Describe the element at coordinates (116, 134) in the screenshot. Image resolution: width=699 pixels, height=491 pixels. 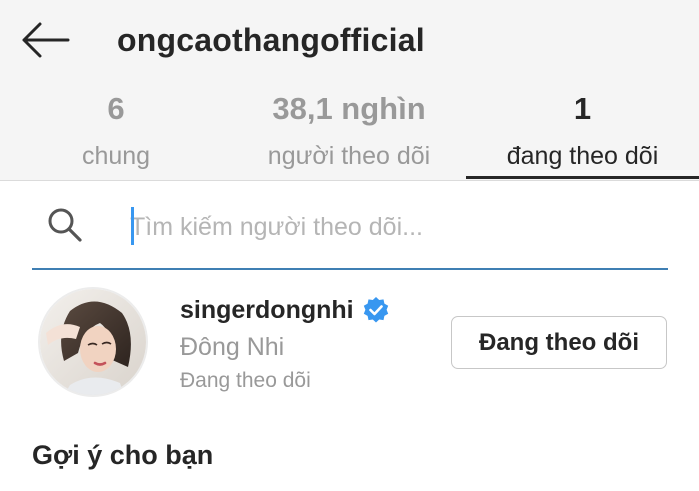
I see `tab-mutual: 6 chung` at that location.